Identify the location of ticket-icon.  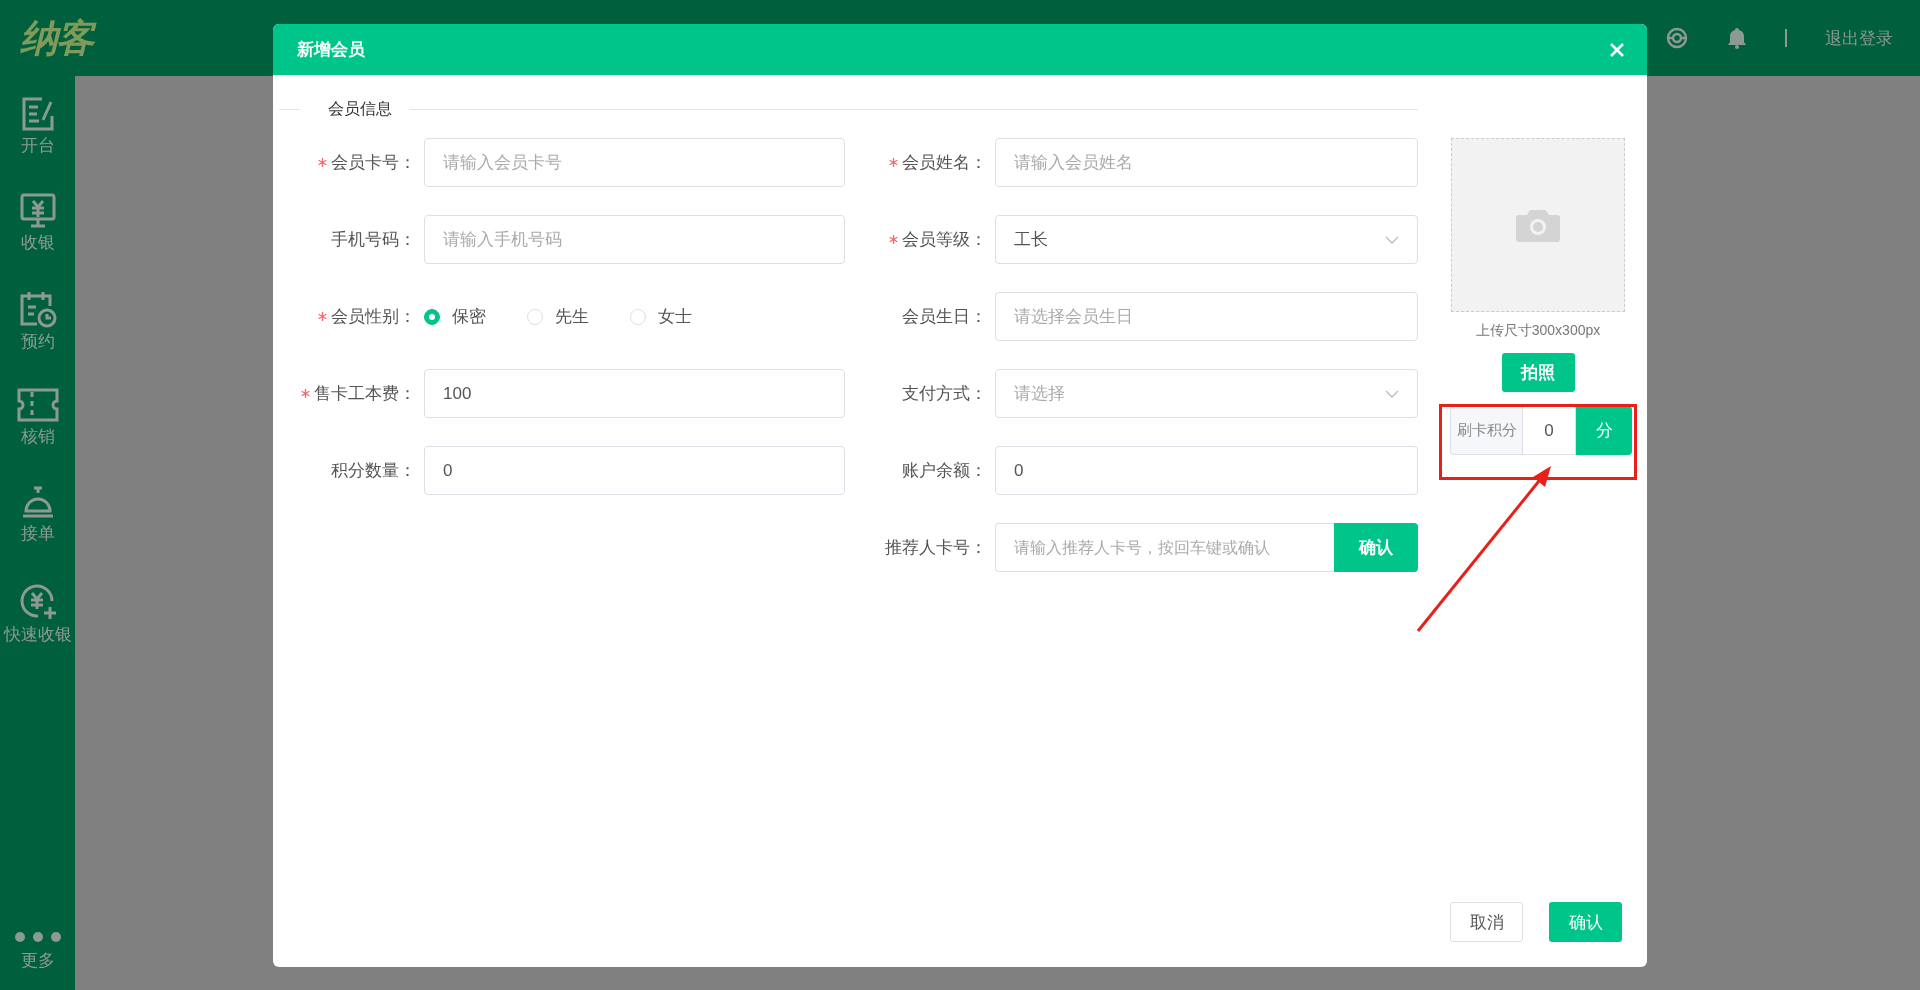
(37, 405).